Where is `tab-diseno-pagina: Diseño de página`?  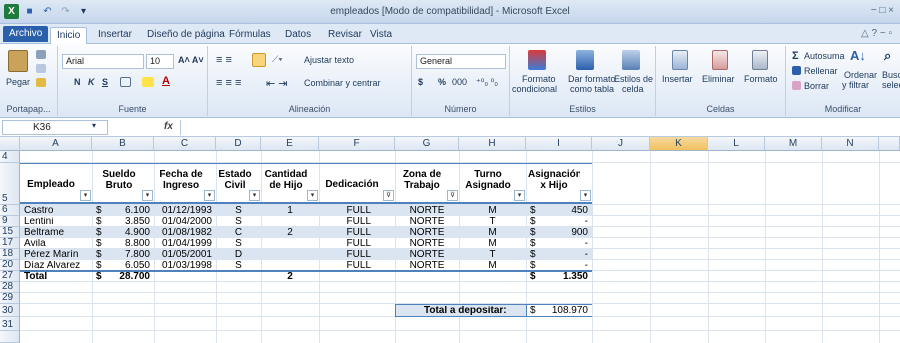 tab-diseno-pagina: Diseño de página is located at coordinates (186, 35).